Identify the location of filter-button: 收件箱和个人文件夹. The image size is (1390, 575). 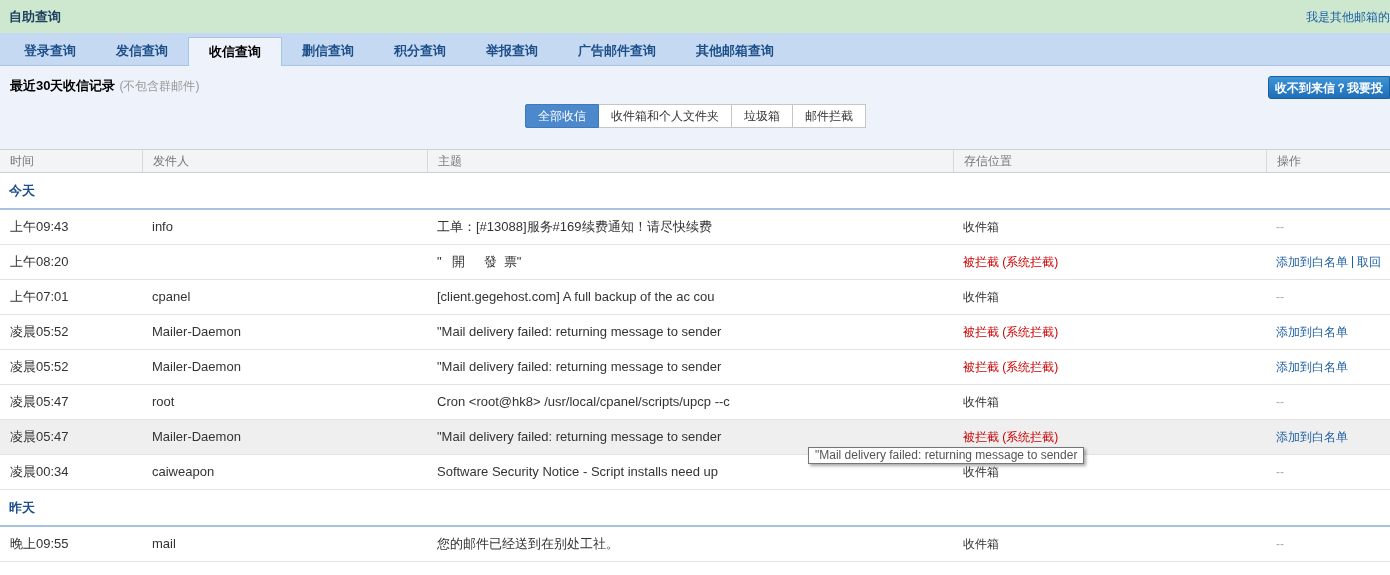
(665, 115).